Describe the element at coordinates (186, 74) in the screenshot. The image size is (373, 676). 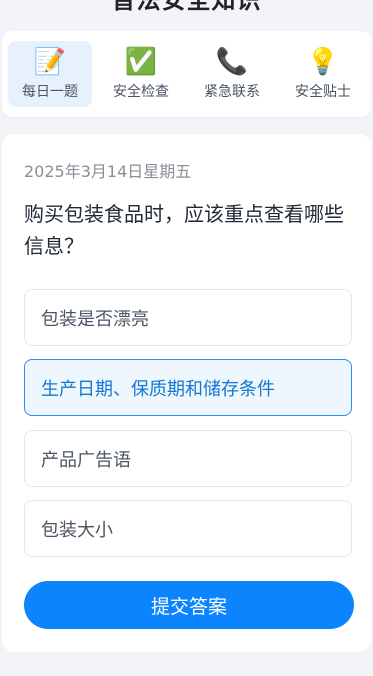
I see `feature-nav: 📝 每日一题 ✅ 安全检查 📞 紧急联系 💡 安全贴士` at that location.